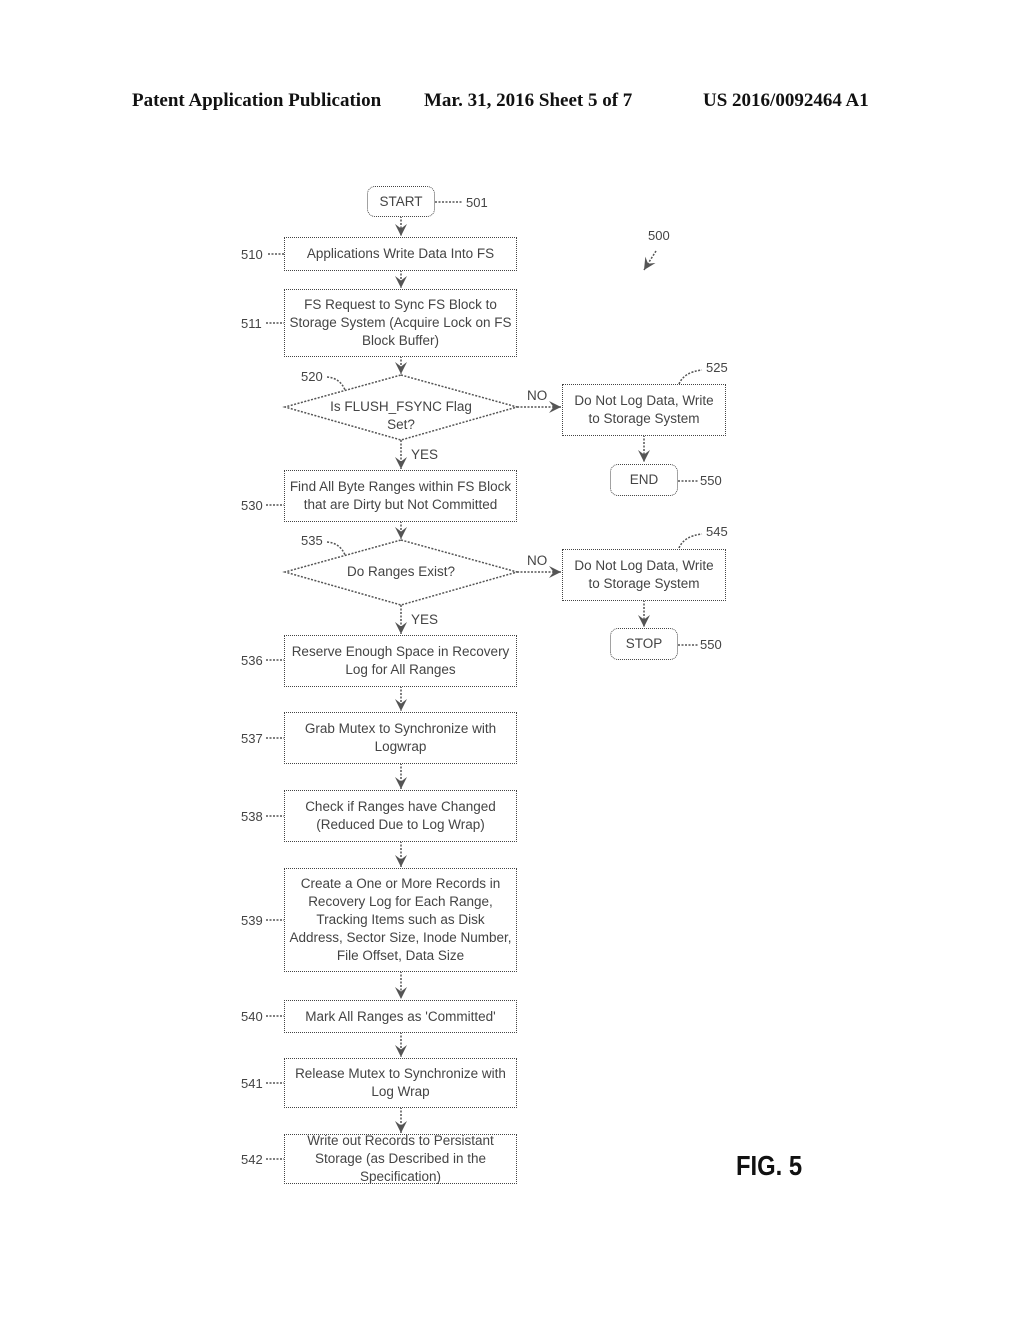  Describe the element at coordinates (401, 416) in the screenshot. I see `decision-520-text: Is FLUSH_FSYNC Flag Set?` at that location.